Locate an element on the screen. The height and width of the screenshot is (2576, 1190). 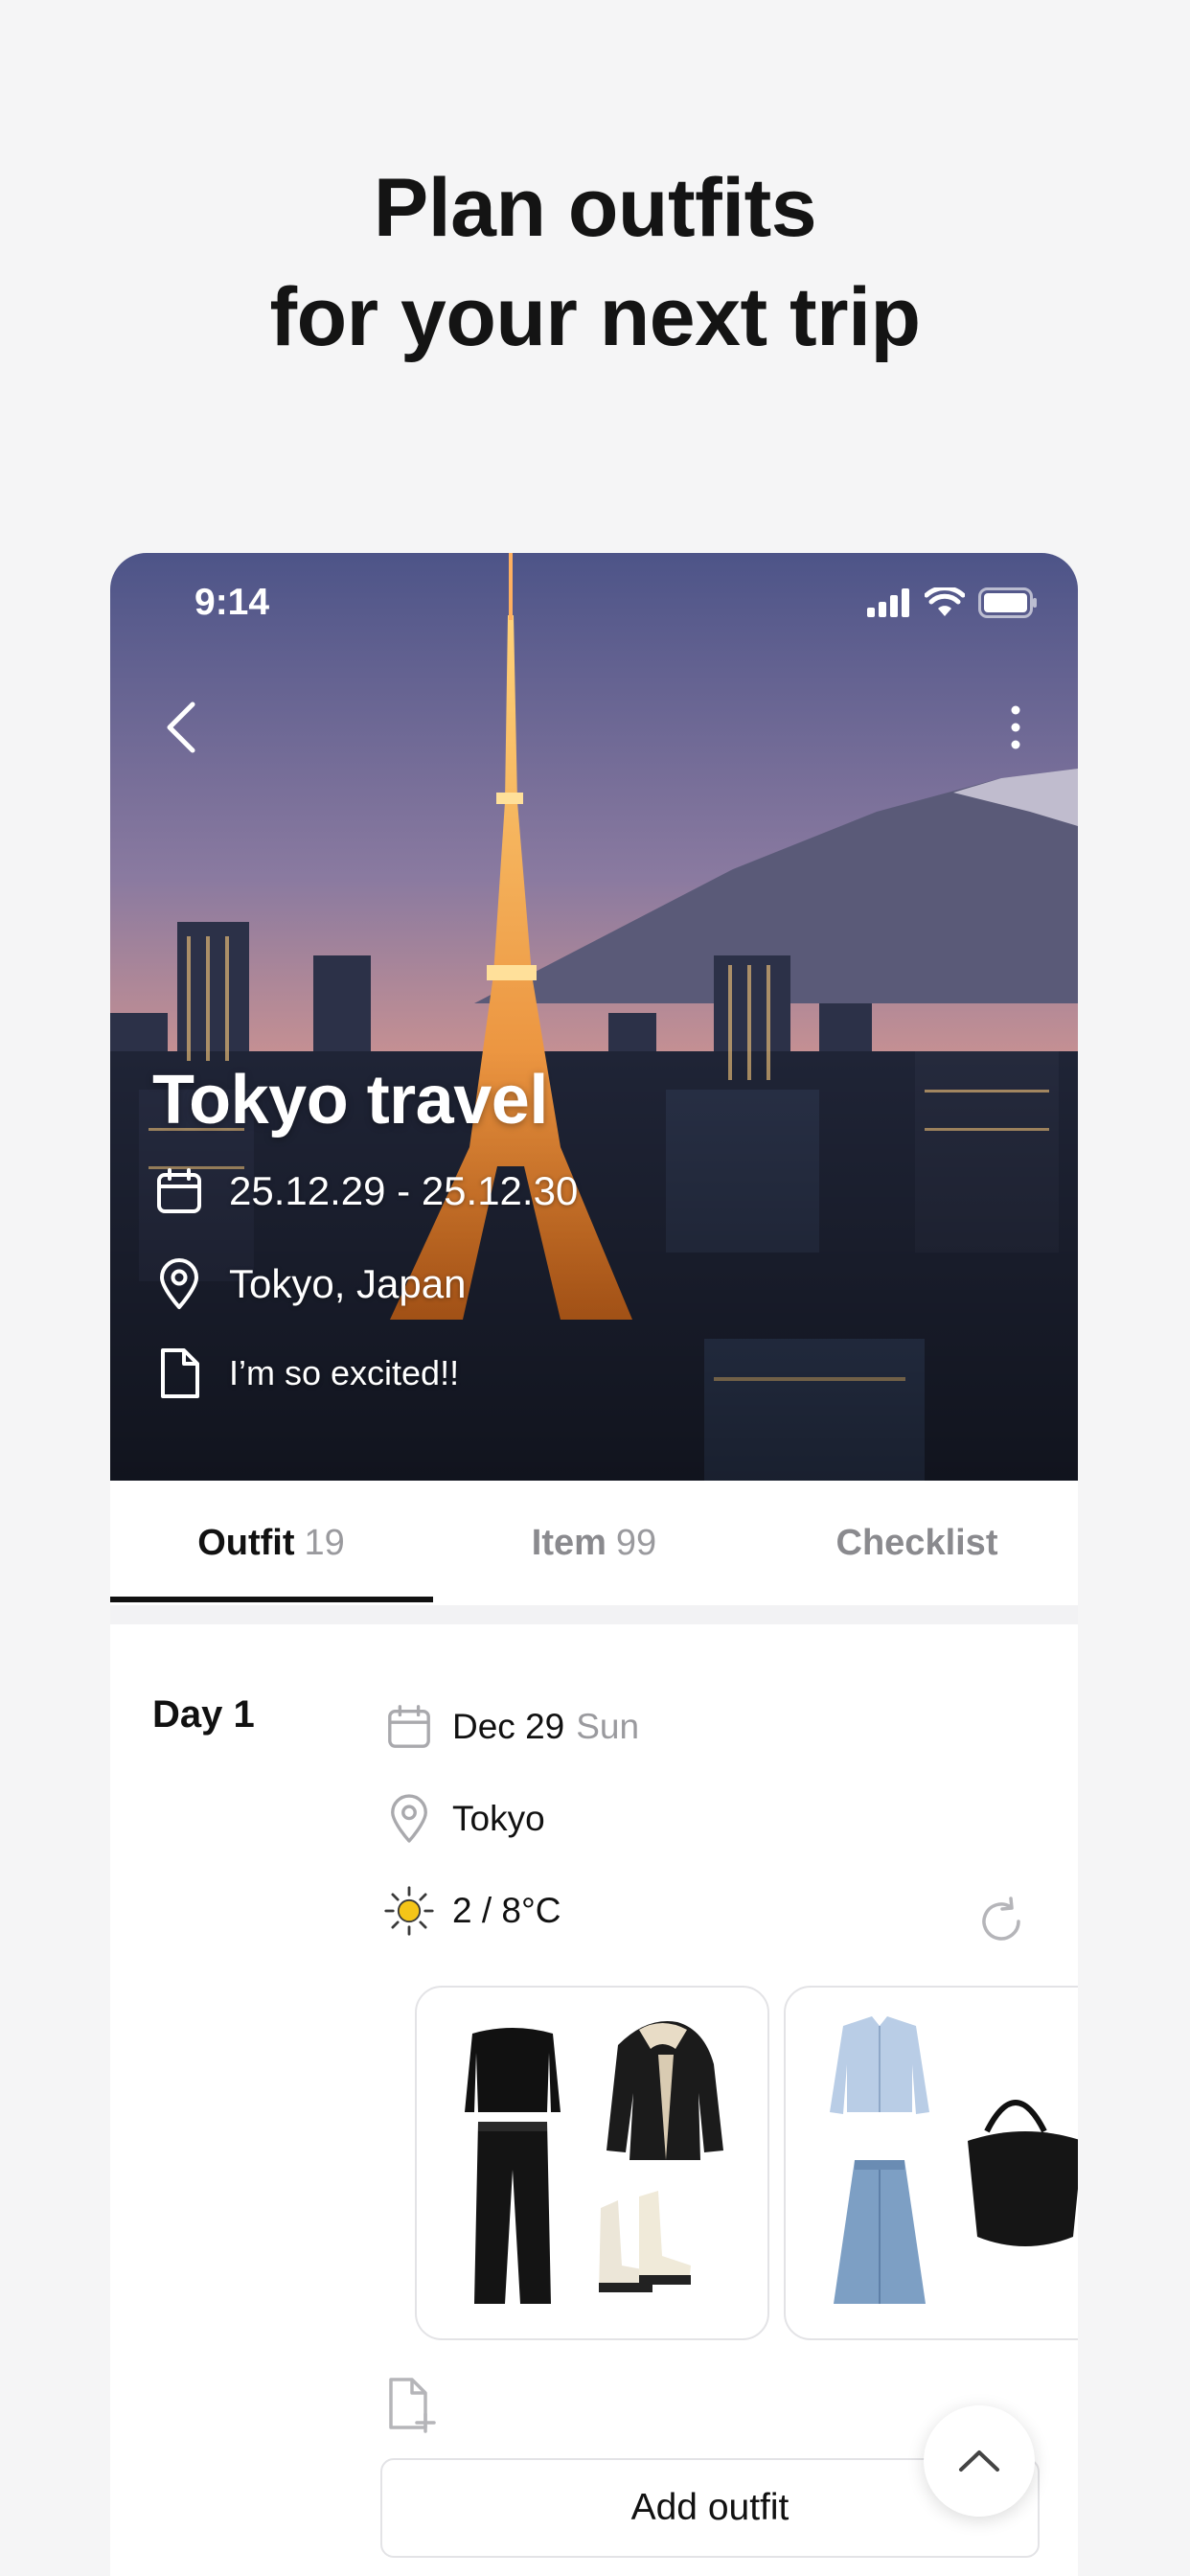
trip-location: Tokyo, Japan is located at coordinates (348, 1283).